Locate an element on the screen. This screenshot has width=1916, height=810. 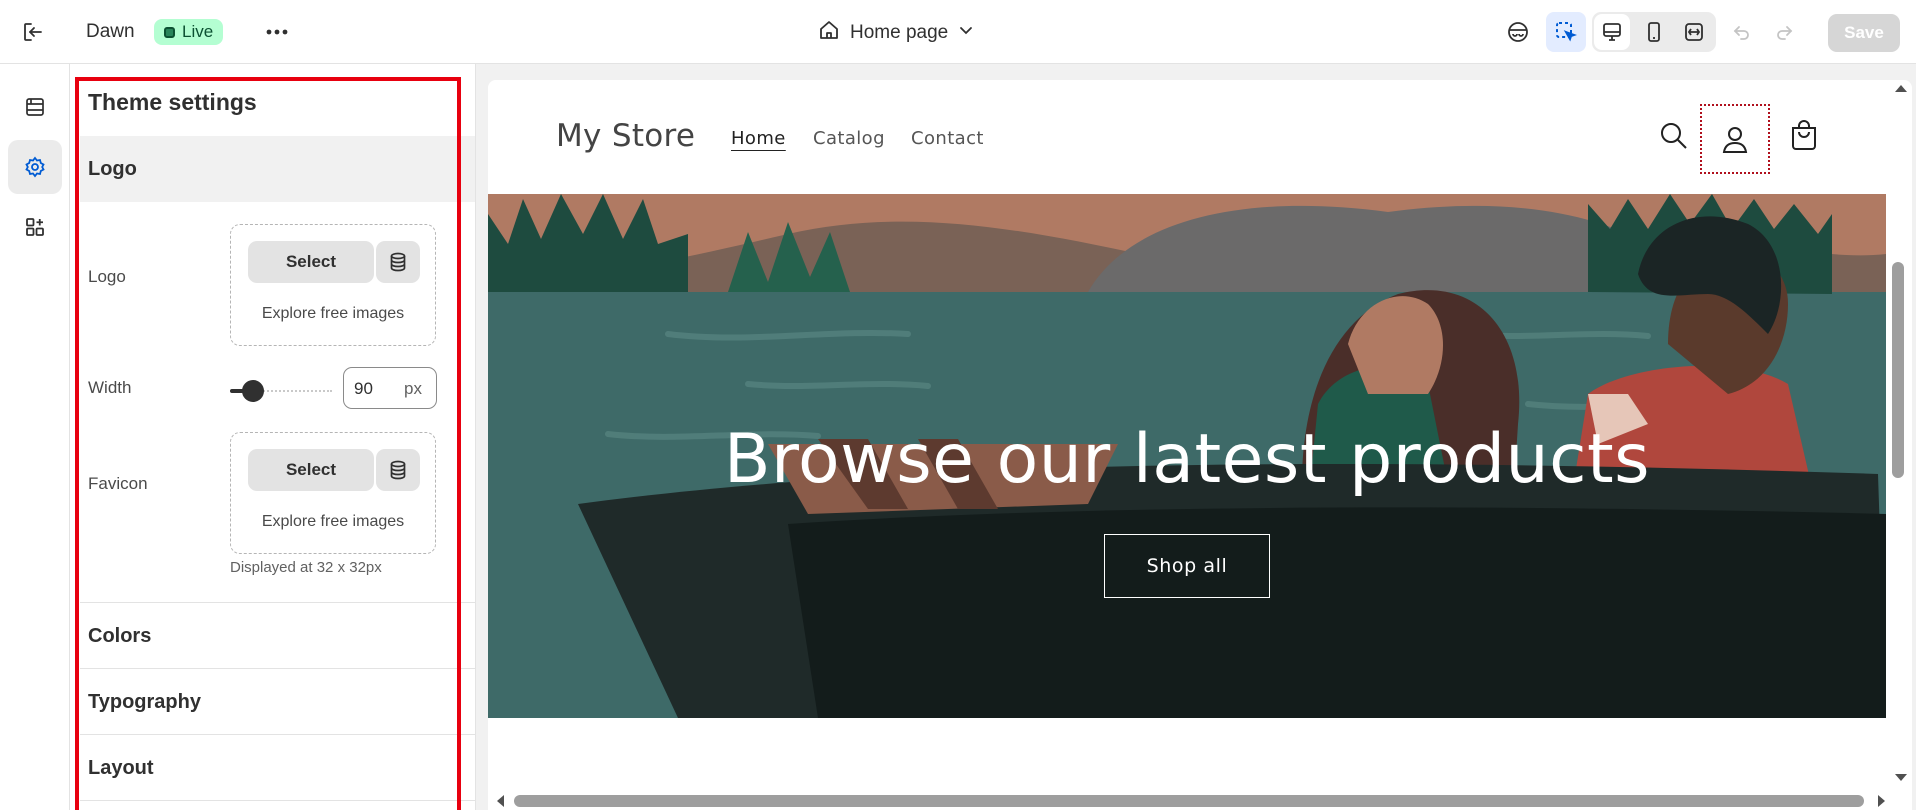
settings-icon is located at coordinates (35, 167).